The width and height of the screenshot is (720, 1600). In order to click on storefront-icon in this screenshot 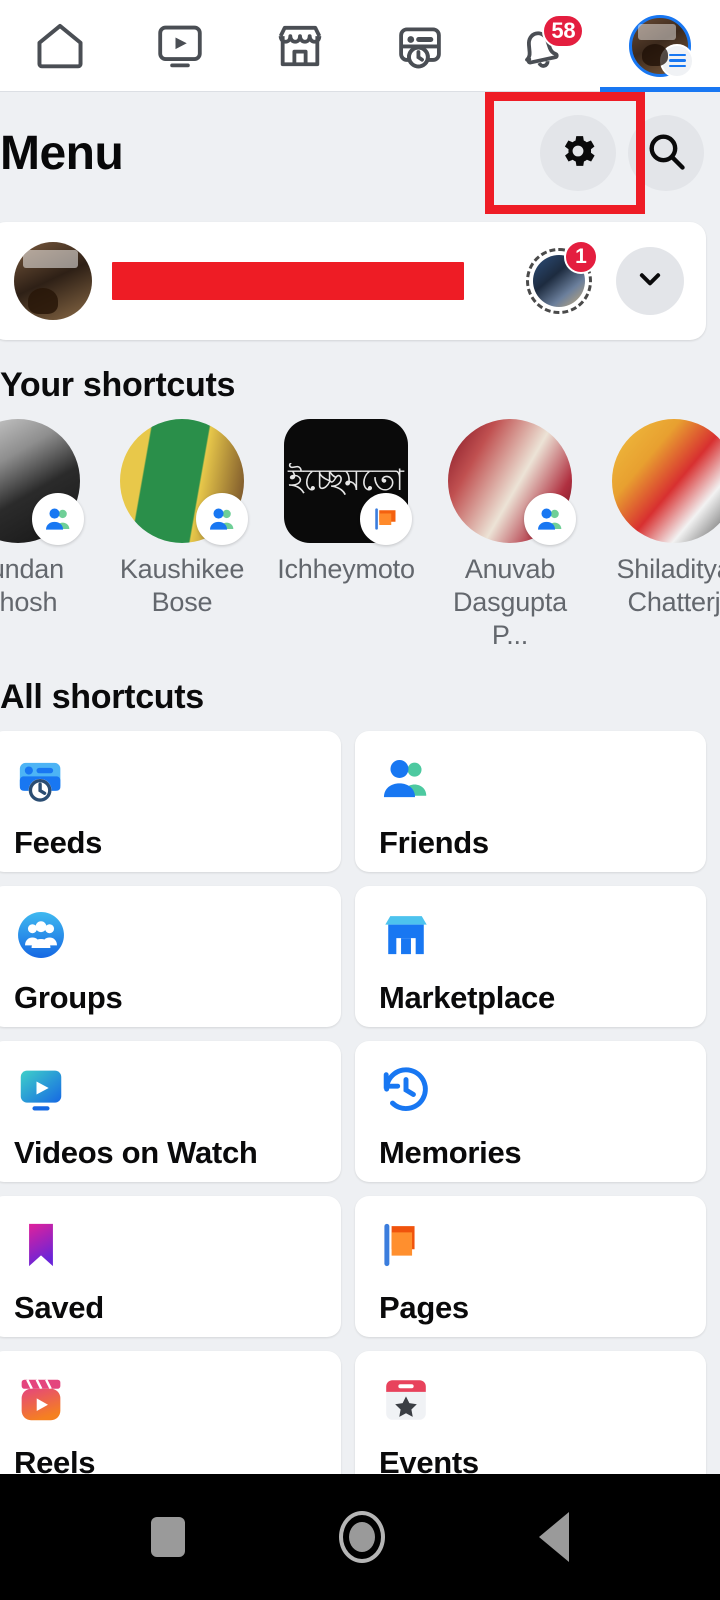, I will do `click(300, 46)`.